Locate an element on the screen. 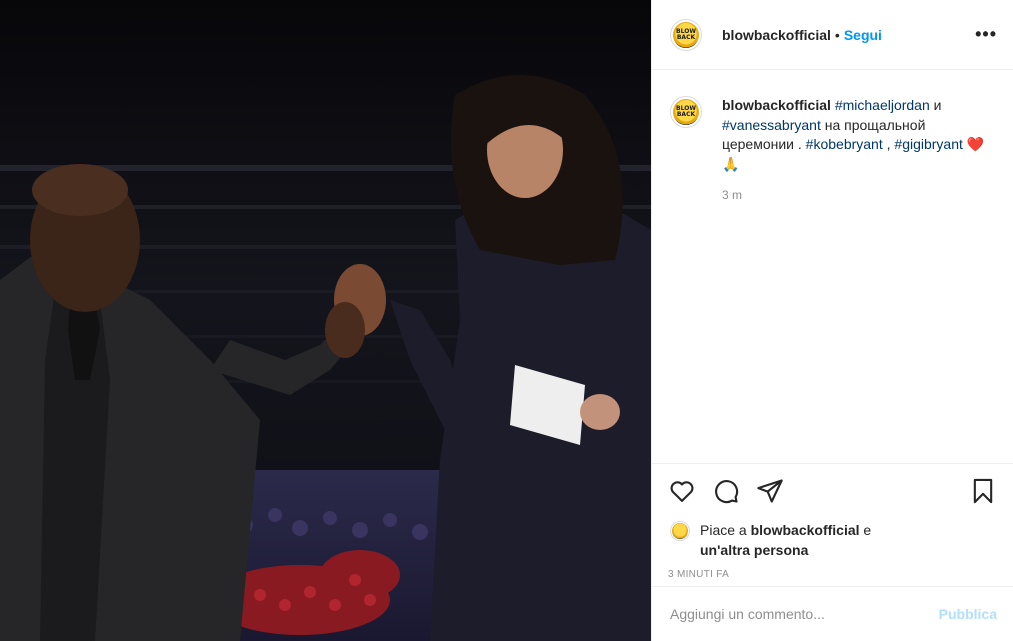 Image resolution: width=1013 pixels, height=641 pixels. post-timestamp: 3 MINUTI FA is located at coordinates (832, 574).